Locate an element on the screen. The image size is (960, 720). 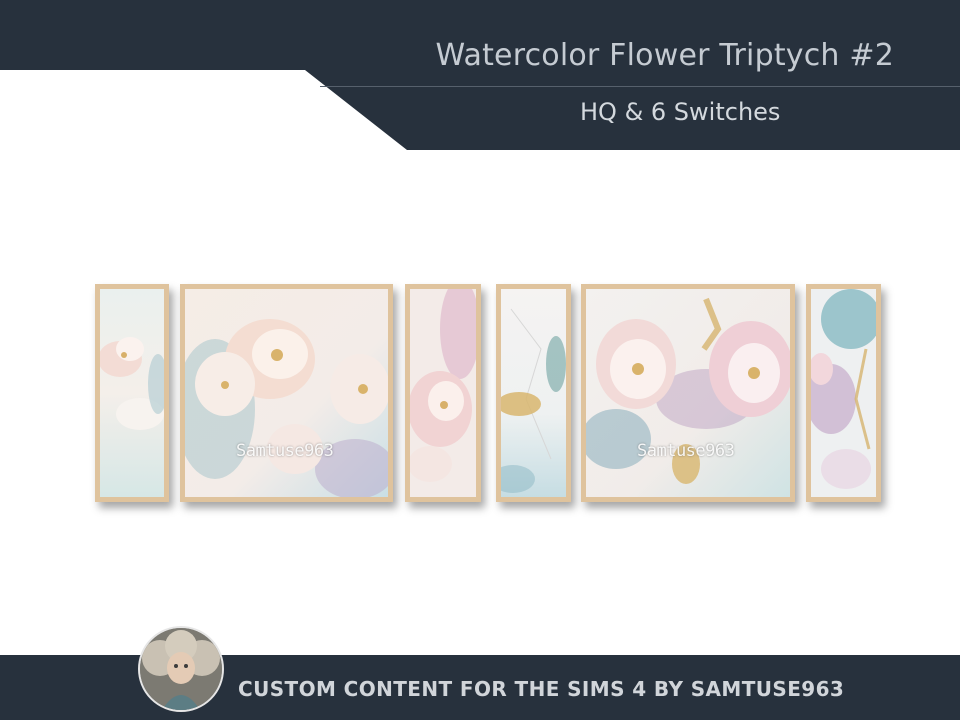
doll-avatar-icon is located at coordinates (181, 669).